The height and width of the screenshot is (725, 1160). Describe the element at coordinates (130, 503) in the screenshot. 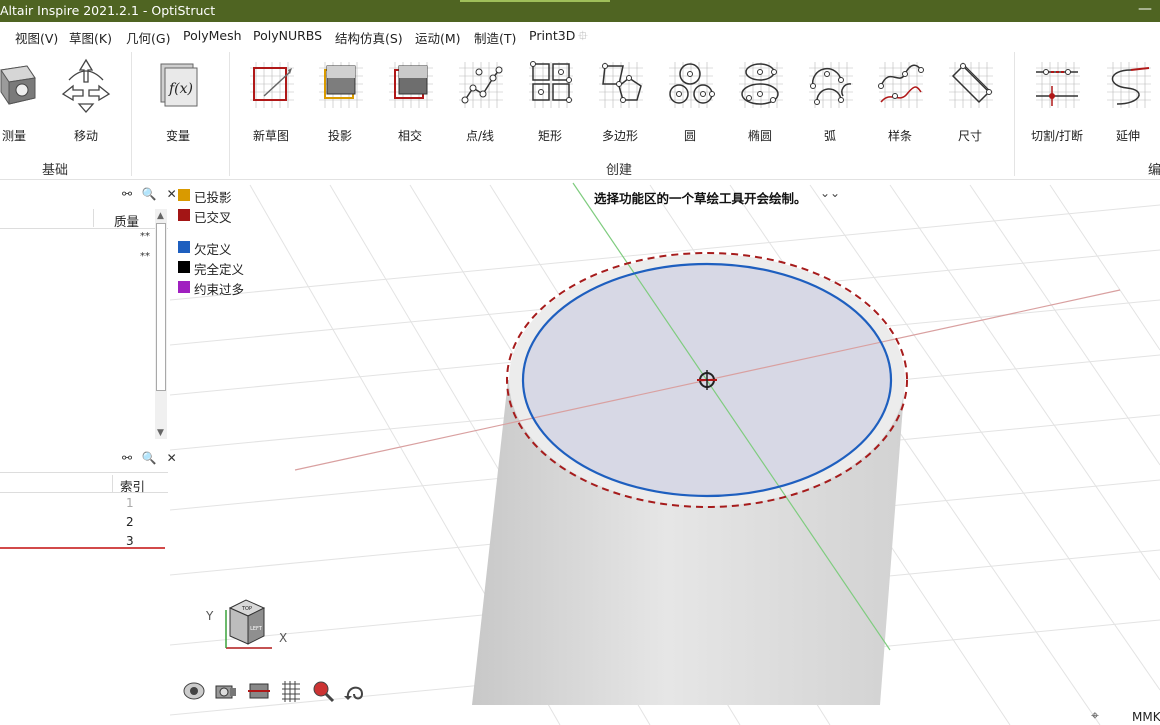

I see `index-value: 1` at that location.